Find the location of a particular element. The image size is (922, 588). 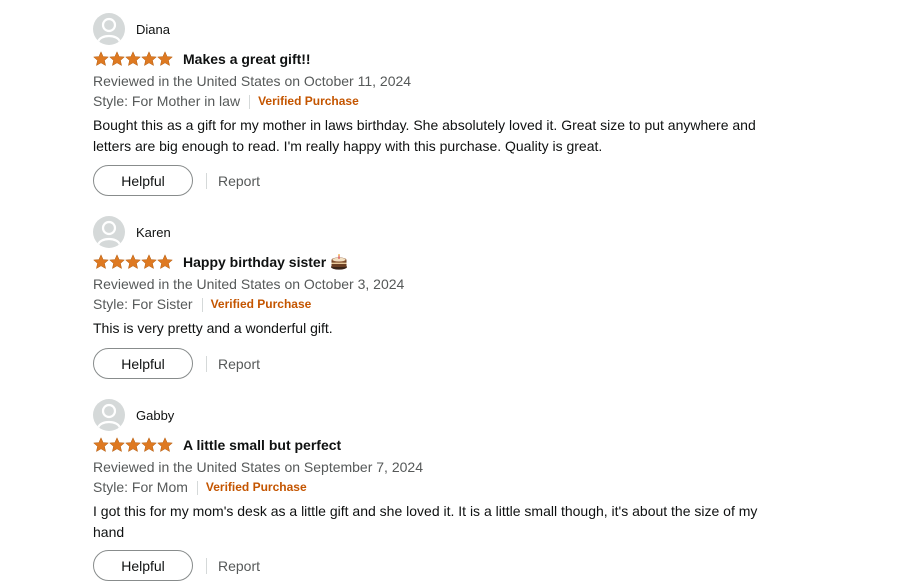

review-title: Makes a great gift!! is located at coordinates (247, 59).